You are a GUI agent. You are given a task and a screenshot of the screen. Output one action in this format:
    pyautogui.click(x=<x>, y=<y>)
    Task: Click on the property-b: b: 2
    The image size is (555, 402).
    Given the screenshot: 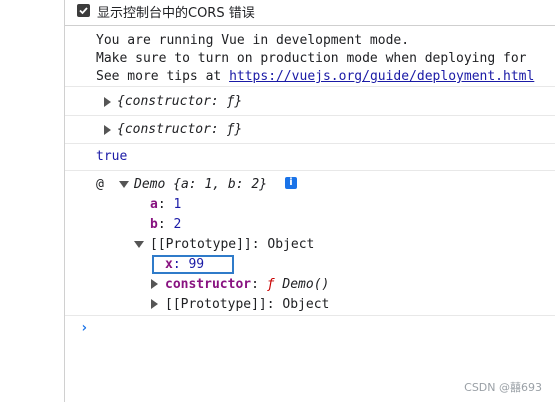 What is the action you would take?
    pyautogui.click(x=165, y=224)
    